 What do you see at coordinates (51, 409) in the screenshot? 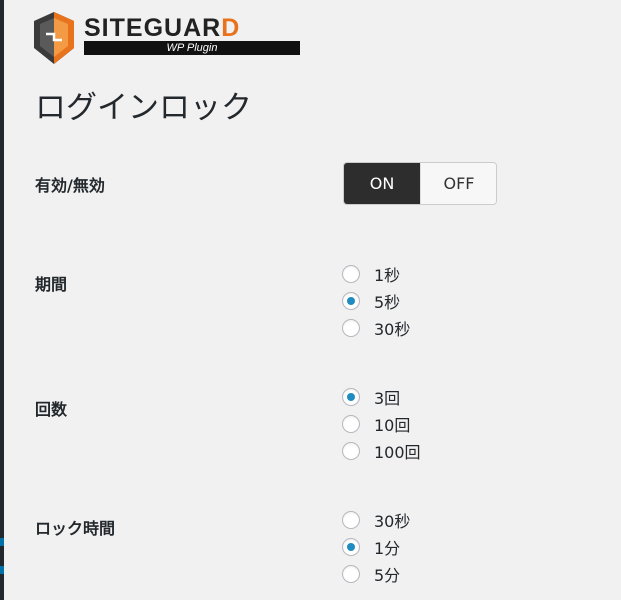
I see `count-label: 回数` at bounding box center [51, 409].